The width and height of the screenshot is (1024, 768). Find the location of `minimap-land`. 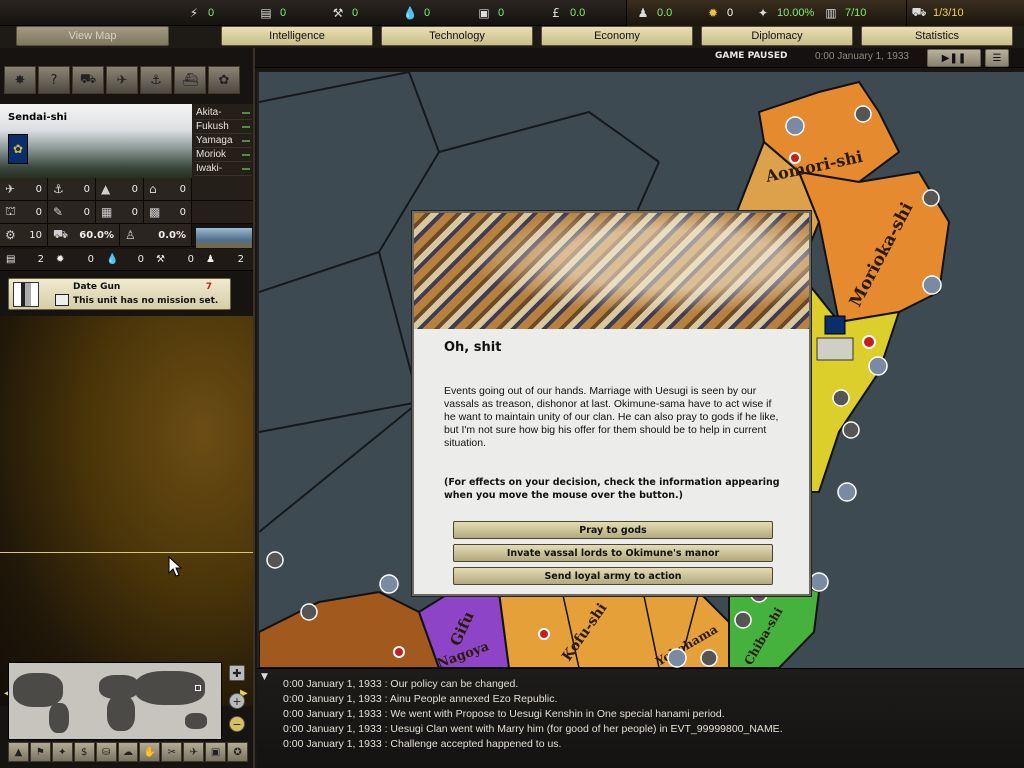

minimap-land is located at coordinates (38, 690).